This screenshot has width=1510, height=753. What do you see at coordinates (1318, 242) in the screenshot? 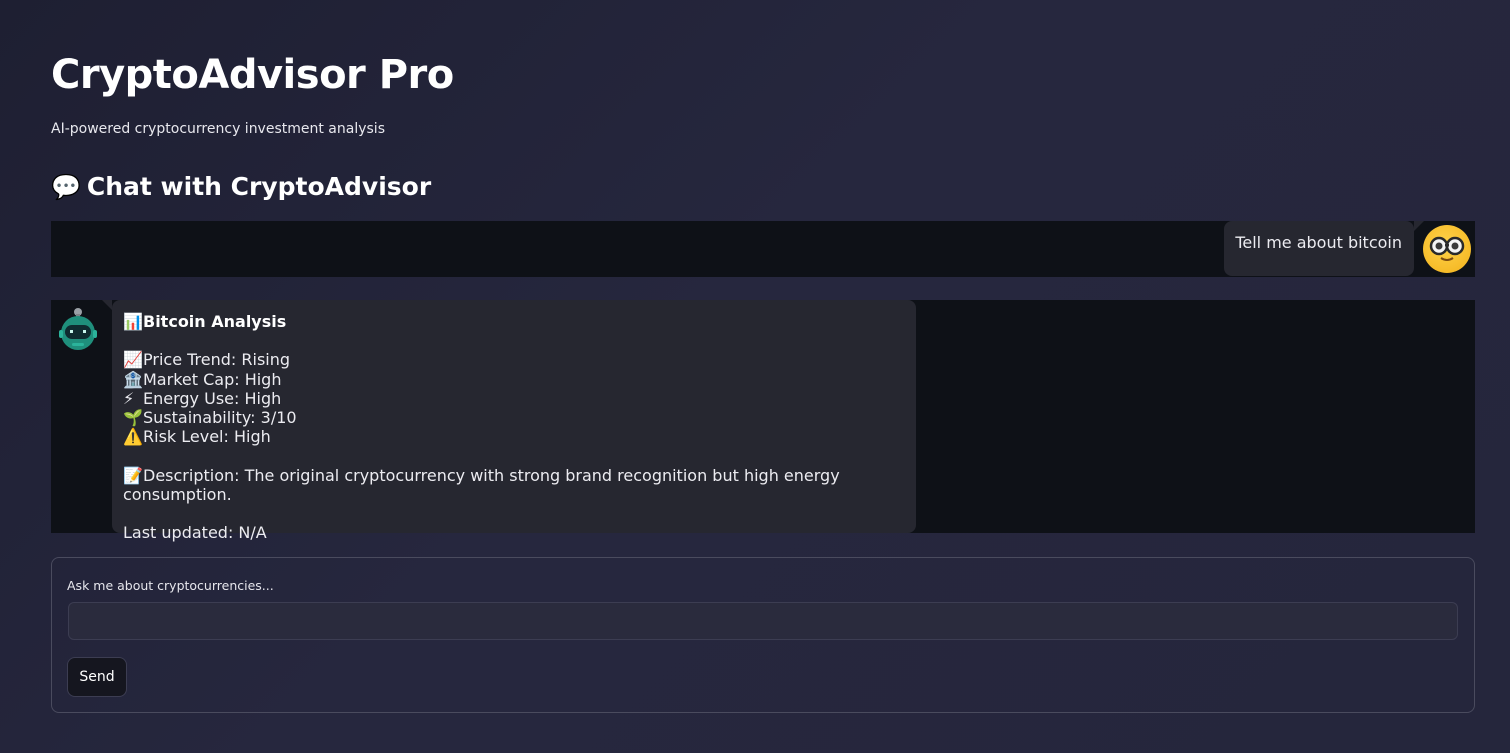
I see `user-message-text: Tell me about bitcoin` at bounding box center [1318, 242].